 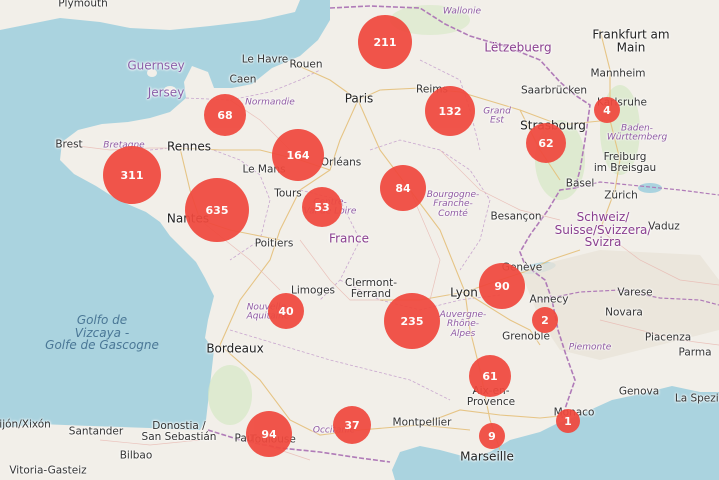 I want to click on place-label-44: Novara, so click(x=624, y=312).